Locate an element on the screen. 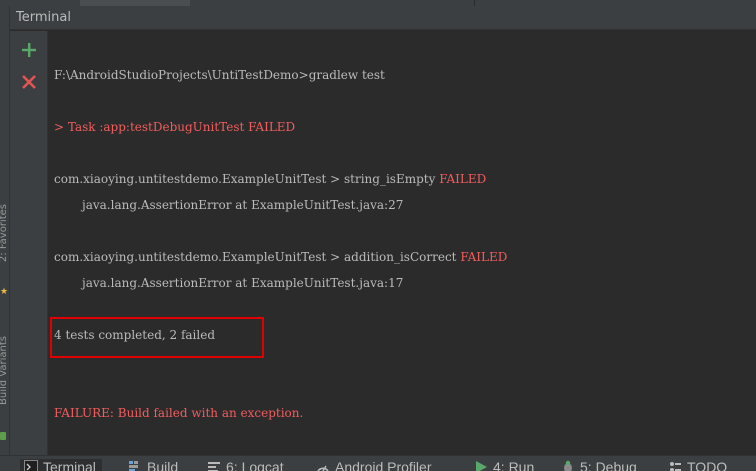 Image resolution: width=756 pixels, height=471 pixels. tab-label: 5: Debug is located at coordinates (608, 465).